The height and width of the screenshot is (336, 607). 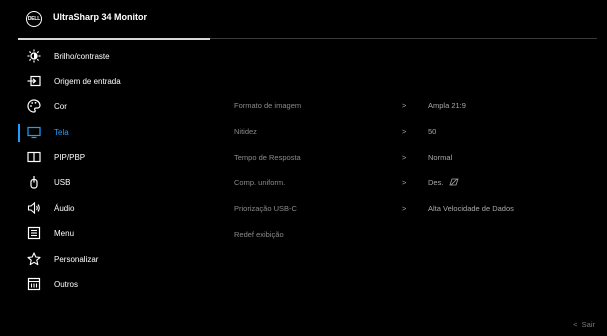 I want to click on menu-item-origem-de-entrada: Origem de entrada, so click(x=113, y=81).